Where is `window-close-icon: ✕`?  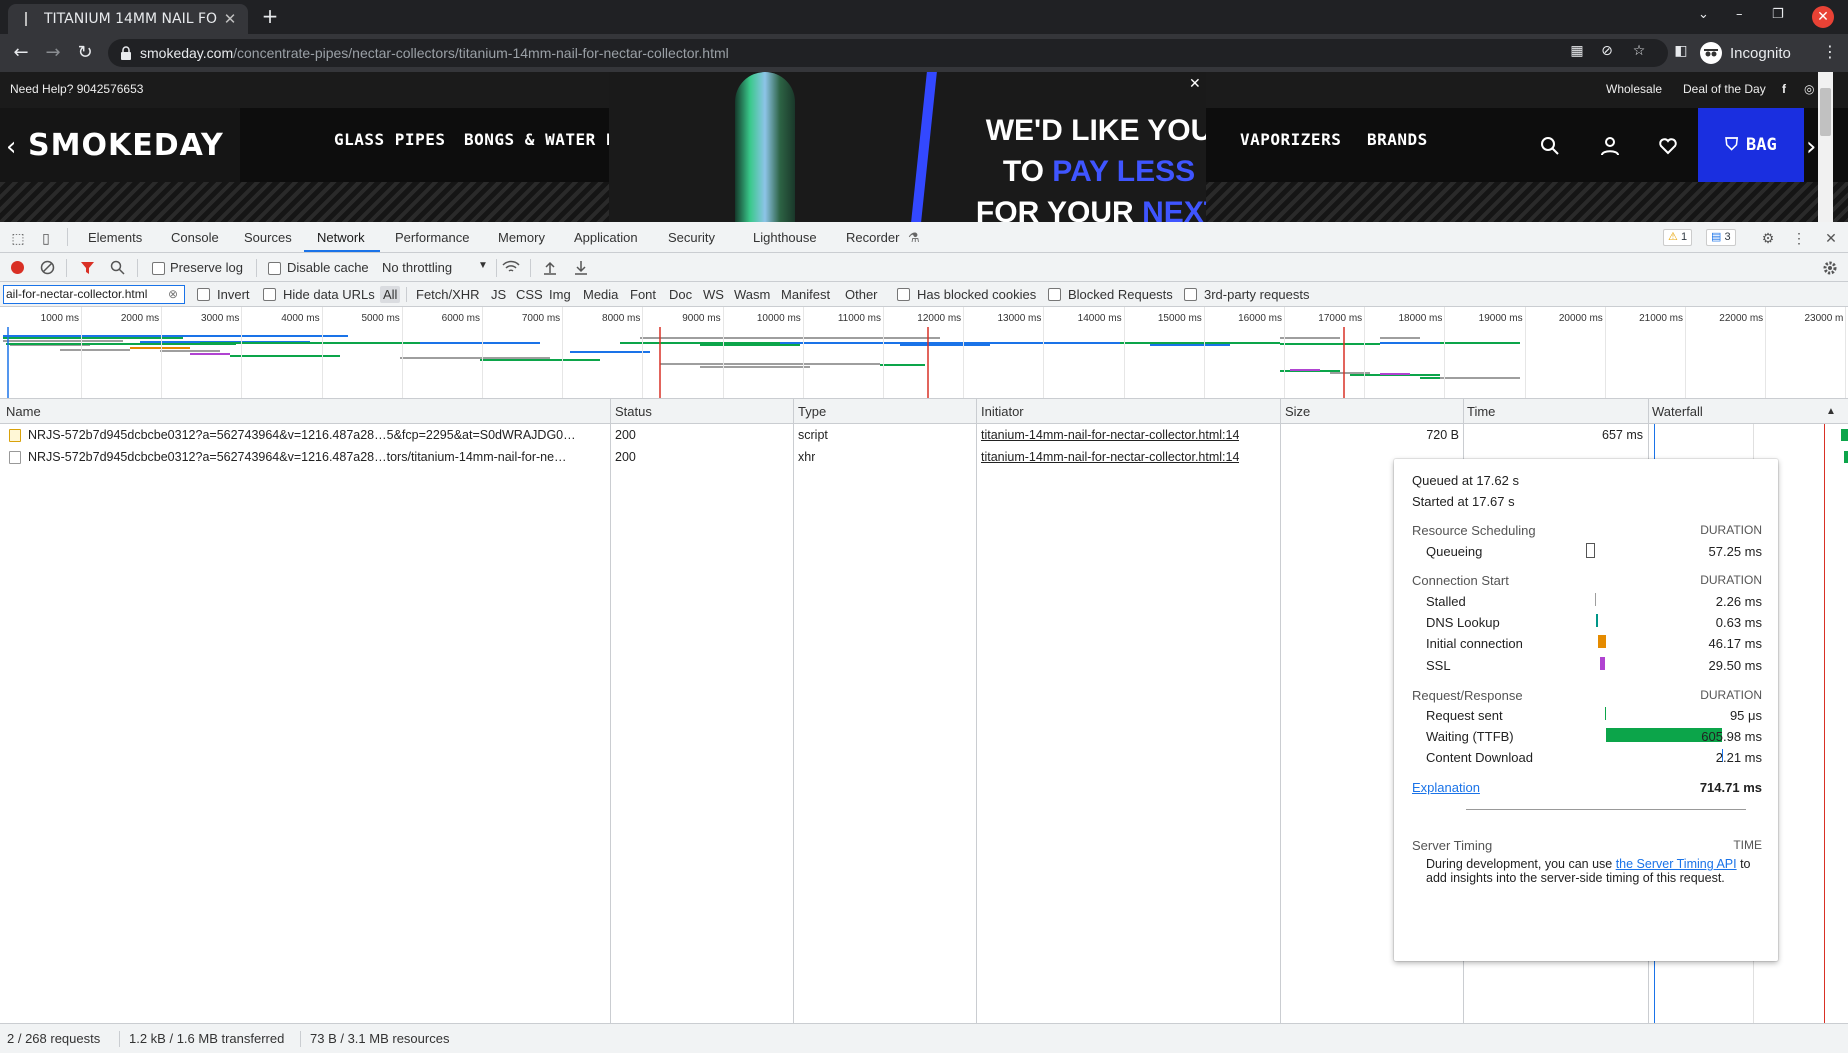
window-close-icon: ✕ is located at coordinates (1823, 17).